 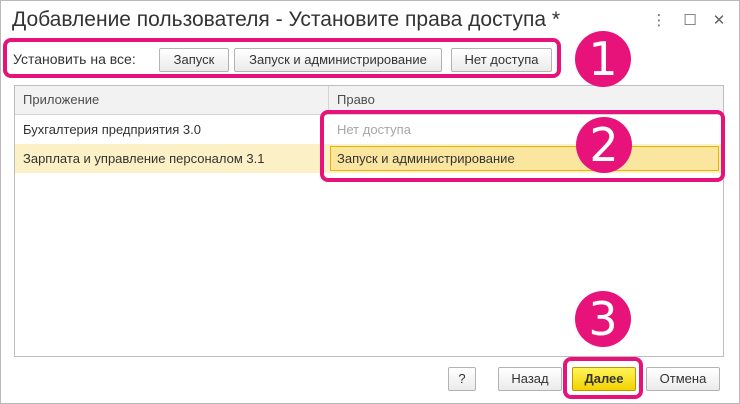 What do you see at coordinates (690, 20) in the screenshot?
I see `maximize-icon: ☐` at bounding box center [690, 20].